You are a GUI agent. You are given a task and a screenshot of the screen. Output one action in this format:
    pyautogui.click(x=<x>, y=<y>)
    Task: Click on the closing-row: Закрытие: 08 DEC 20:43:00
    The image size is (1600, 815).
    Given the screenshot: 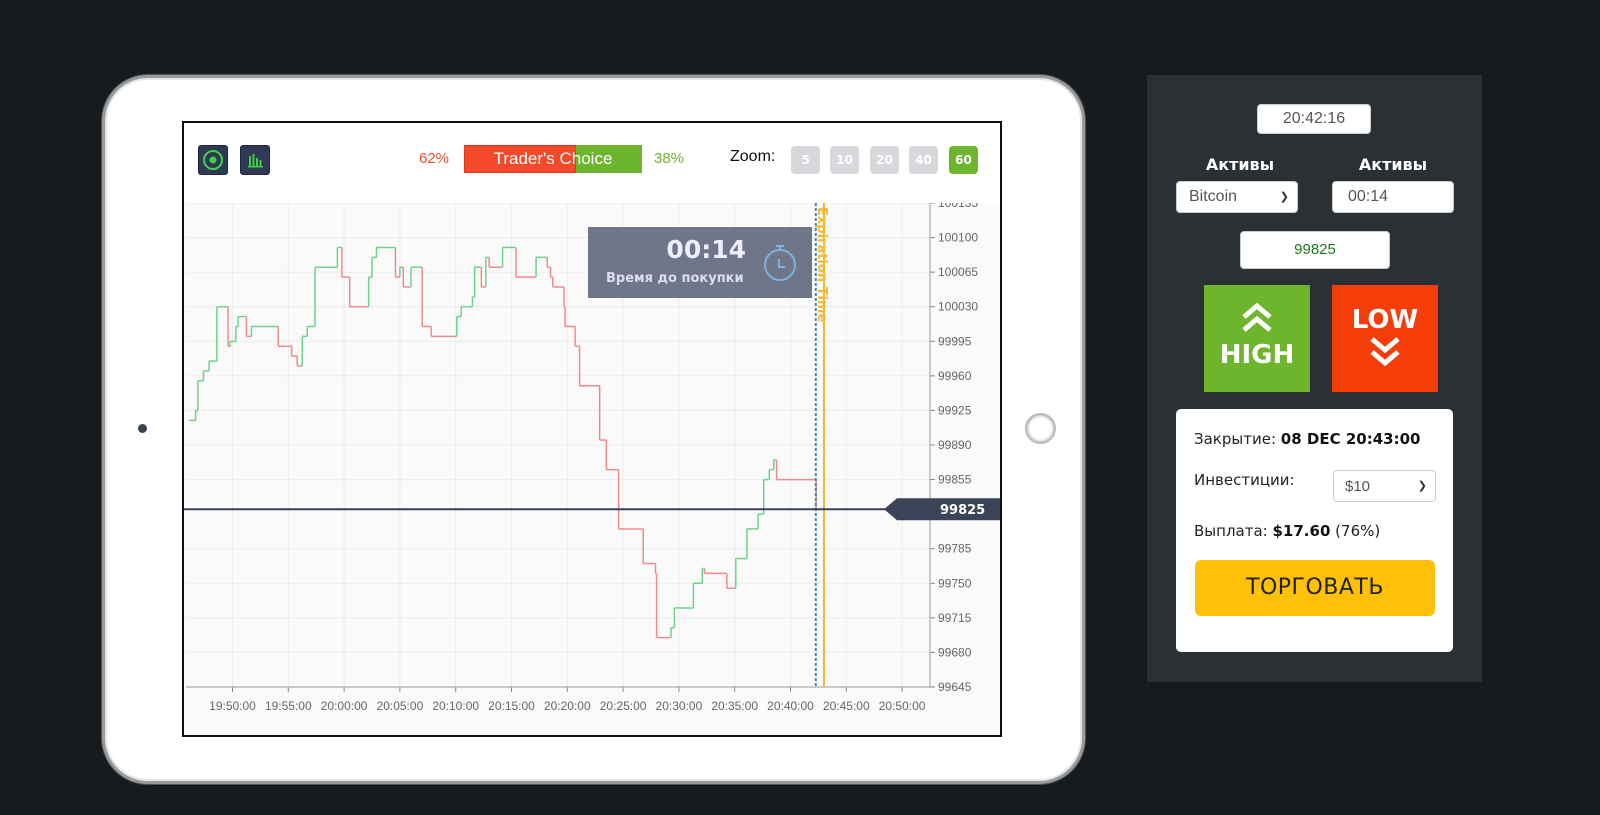 What is the action you would take?
    pyautogui.click(x=1307, y=439)
    